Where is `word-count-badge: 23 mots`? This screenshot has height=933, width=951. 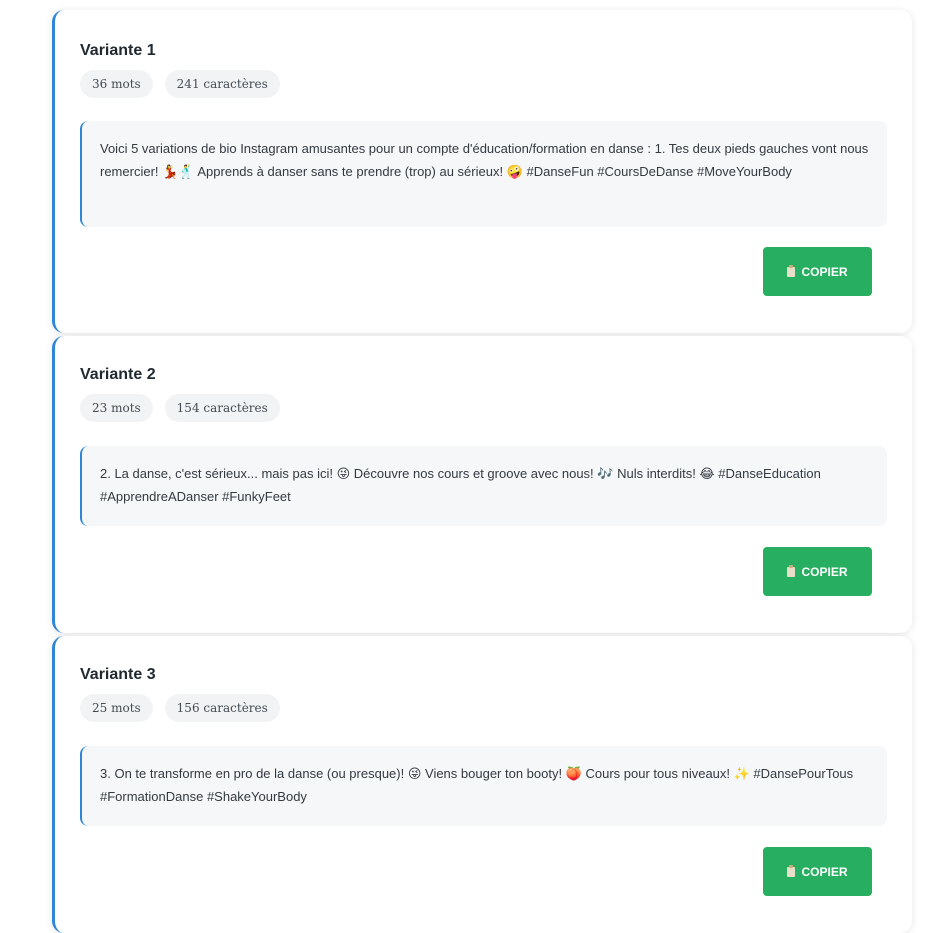
word-count-badge: 23 mots is located at coordinates (116, 408).